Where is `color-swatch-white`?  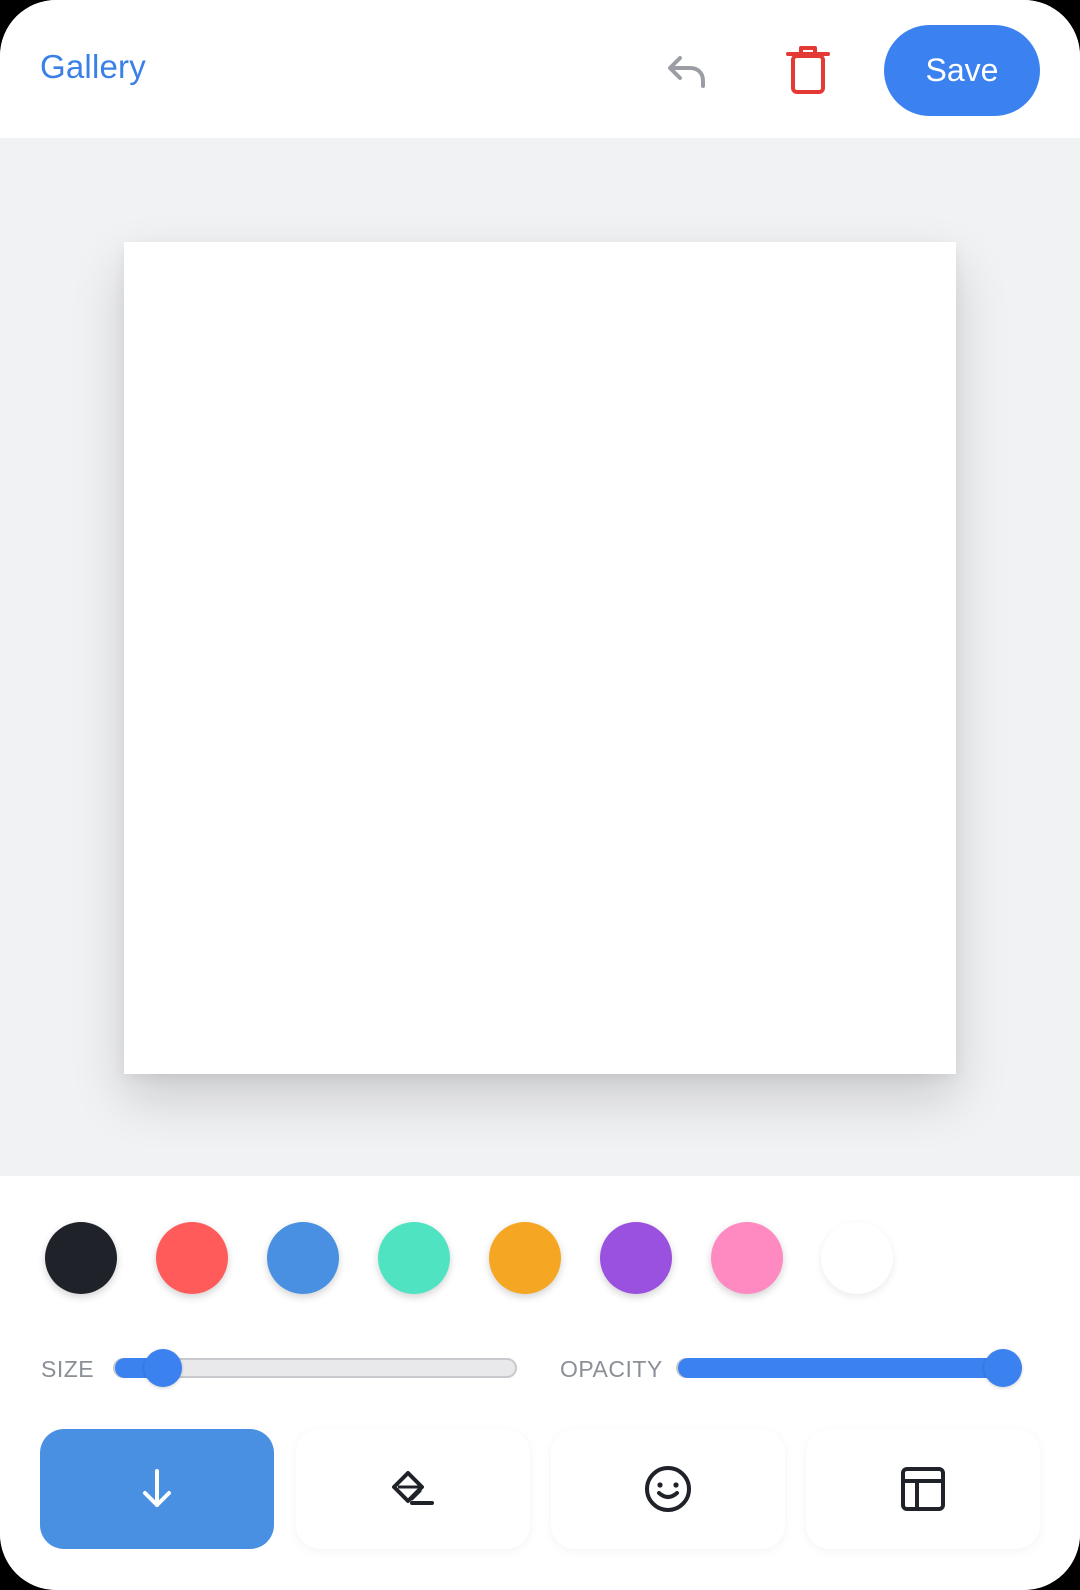
color-swatch-white is located at coordinates (857, 1258).